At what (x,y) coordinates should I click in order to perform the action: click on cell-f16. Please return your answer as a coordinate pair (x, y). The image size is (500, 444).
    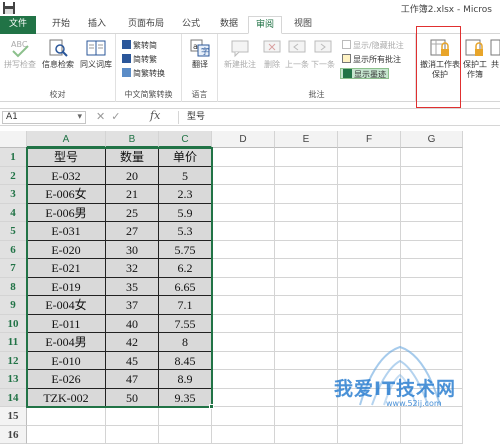
    Looking at the image, I should click on (369, 435).